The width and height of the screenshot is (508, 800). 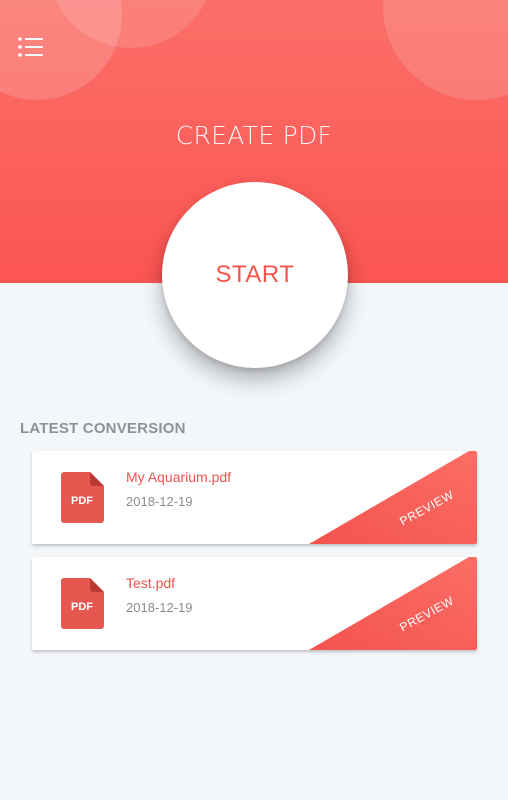 I want to click on page-title: CREATE PDF, so click(x=254, y=135).